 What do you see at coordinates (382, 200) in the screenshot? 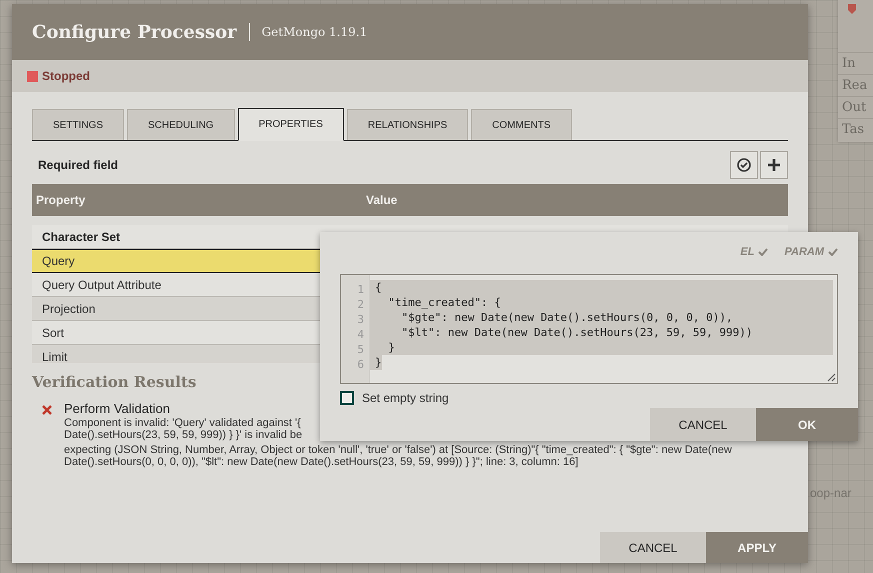
I see `column-header: Value` at bounding box center [382, 200].